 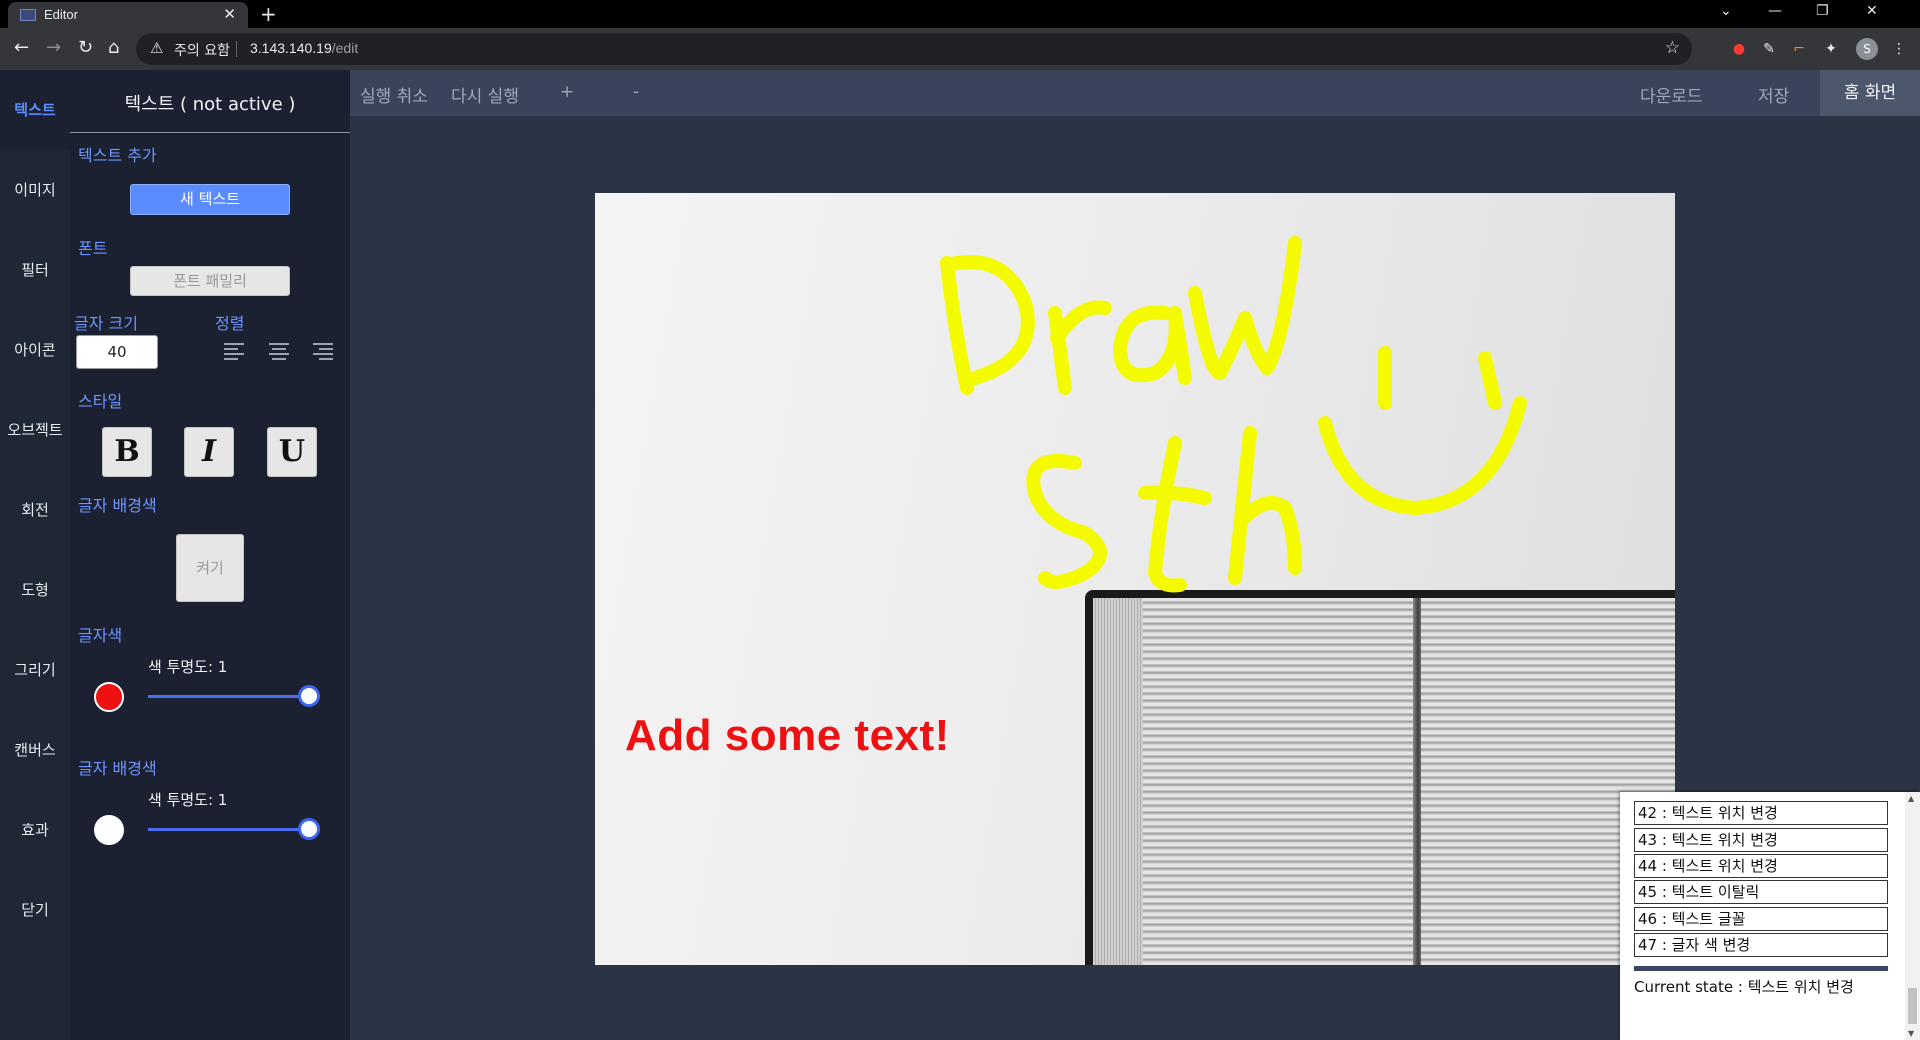 What do you see at coordinates (202, 50) in the screenshot?
I see `security-label: 주의 요함` at bounding box center [202, 50].